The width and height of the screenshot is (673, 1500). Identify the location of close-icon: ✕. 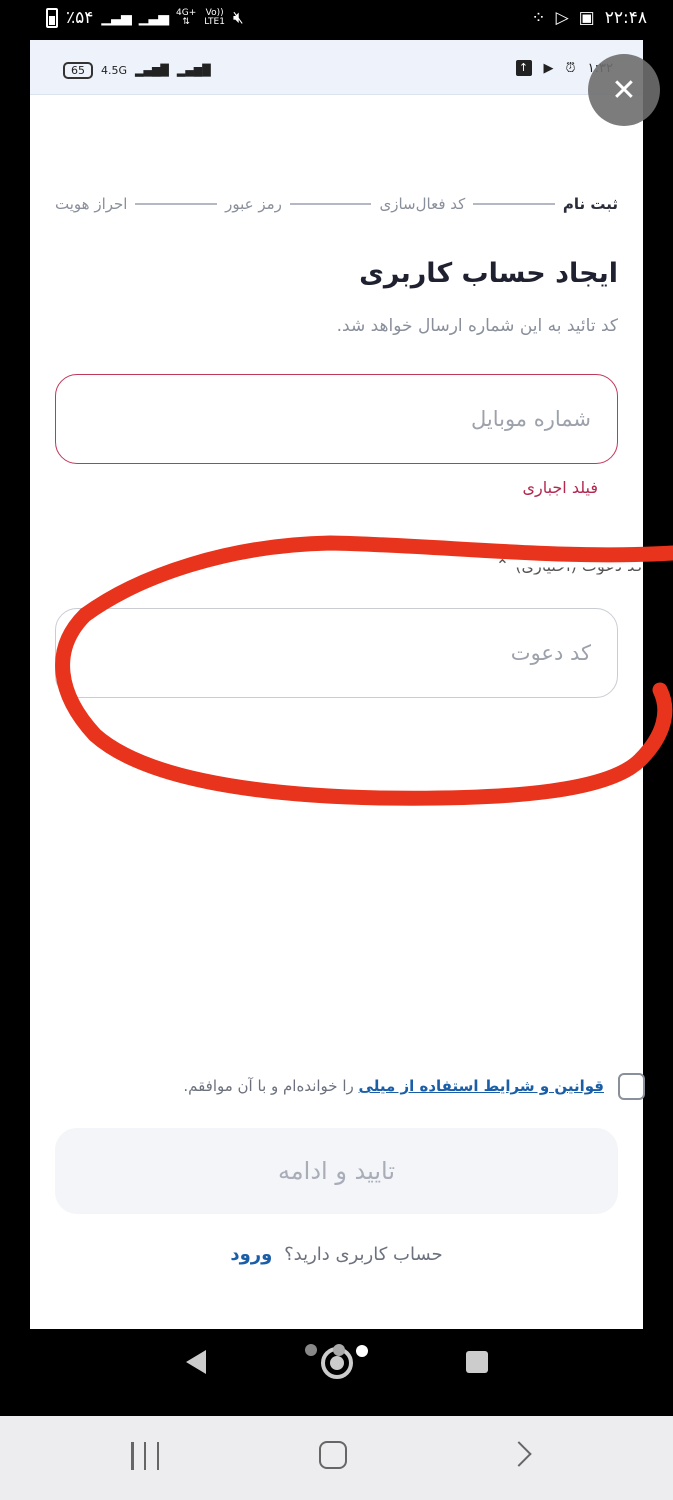
(624, 90).